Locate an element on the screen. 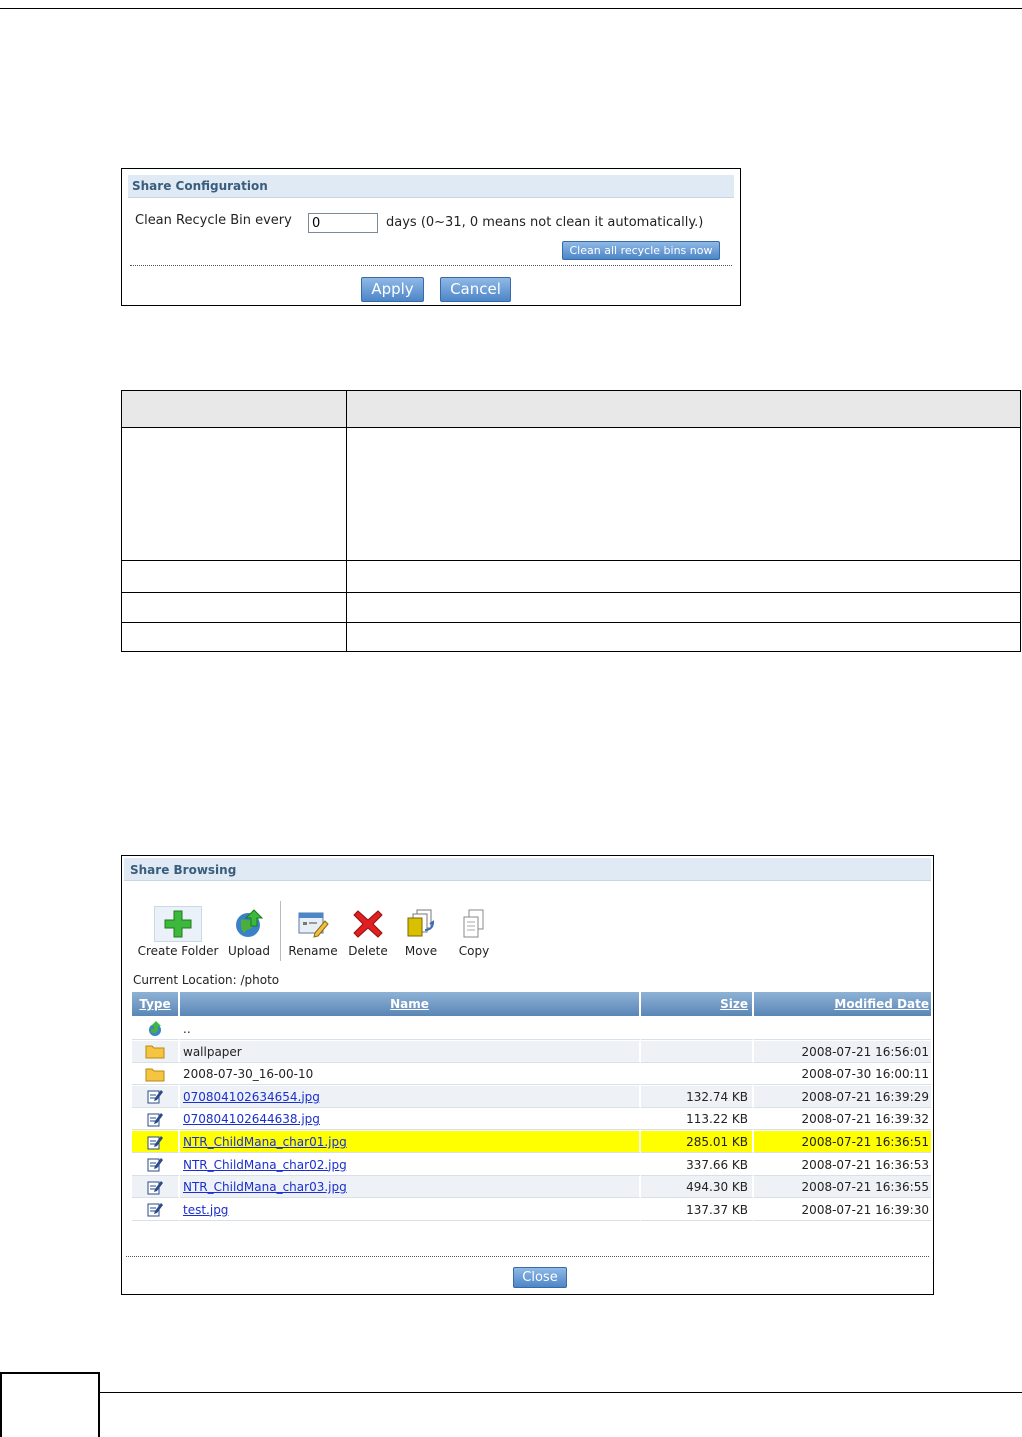  move-button: Move is located at coordinates (421, 932).